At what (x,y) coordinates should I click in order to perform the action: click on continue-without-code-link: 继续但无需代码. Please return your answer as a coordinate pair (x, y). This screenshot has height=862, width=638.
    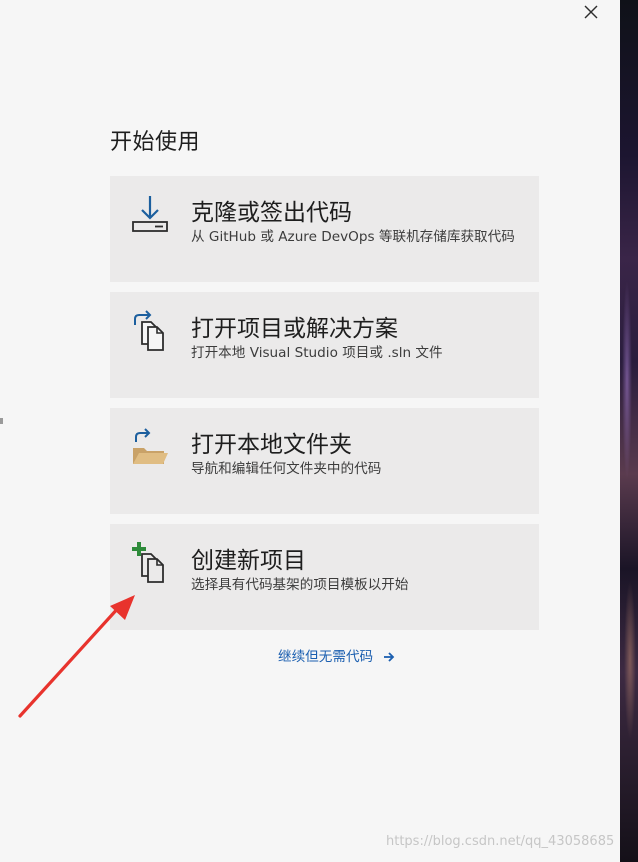
    Looking at the image, I should click on (336, 656).